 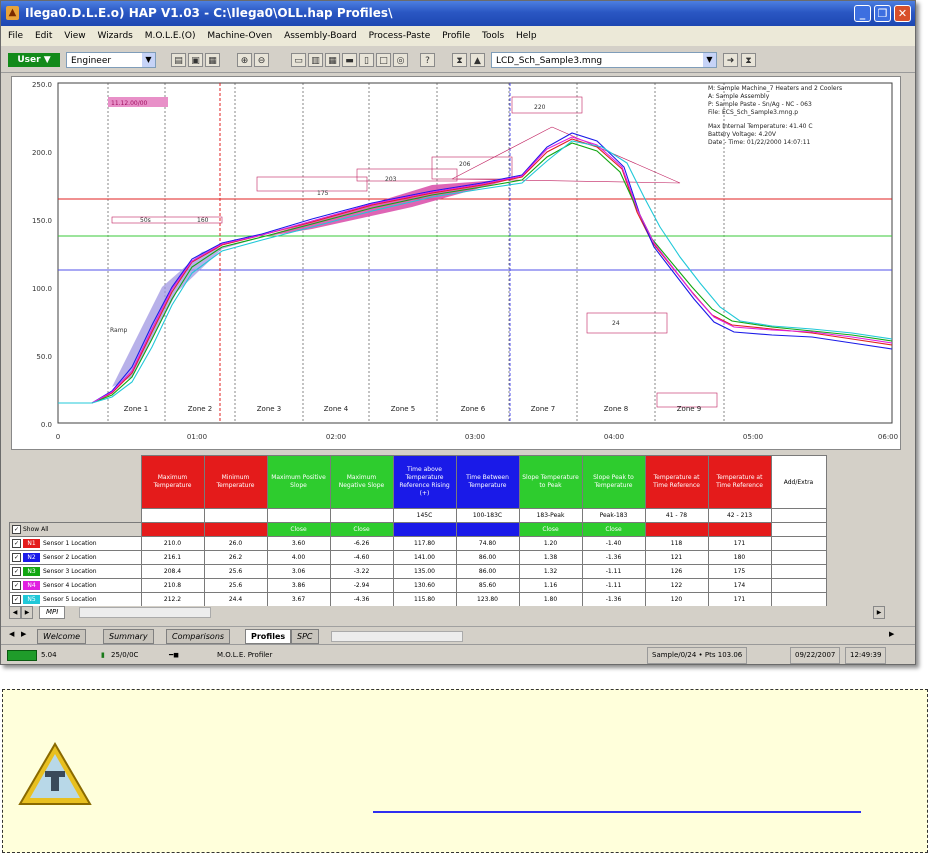 What do you see at coordinates (178, 60) in the screenshot?
I see `new-icon: ▤` at bounding box center [178, 60].